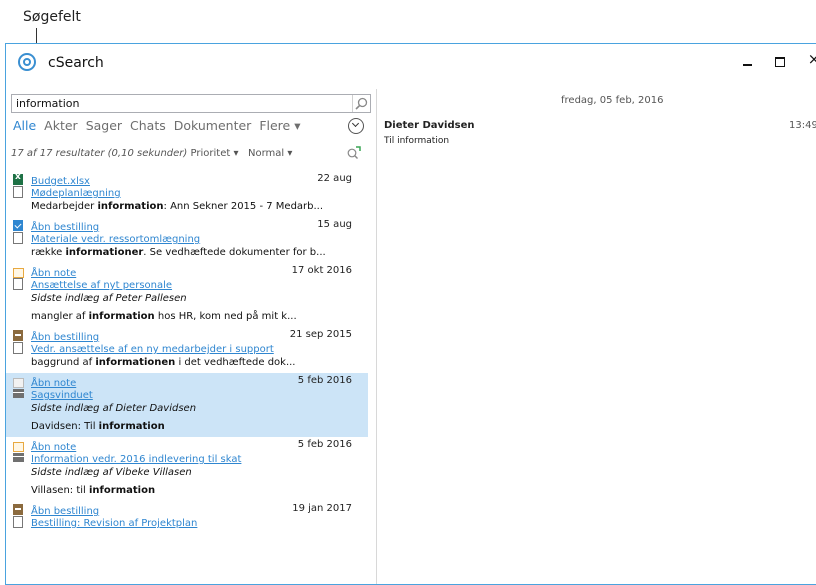 The image size is (816, 585). What do you see at coordinates (114, 408) in the screenshot?
I see `result-last-post: Sidste indlæg af Dieter Davidsen` at bounding box center [114, 408].